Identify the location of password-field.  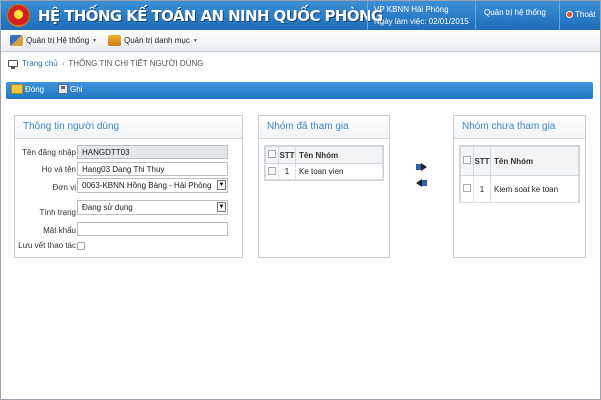
(152, 229).